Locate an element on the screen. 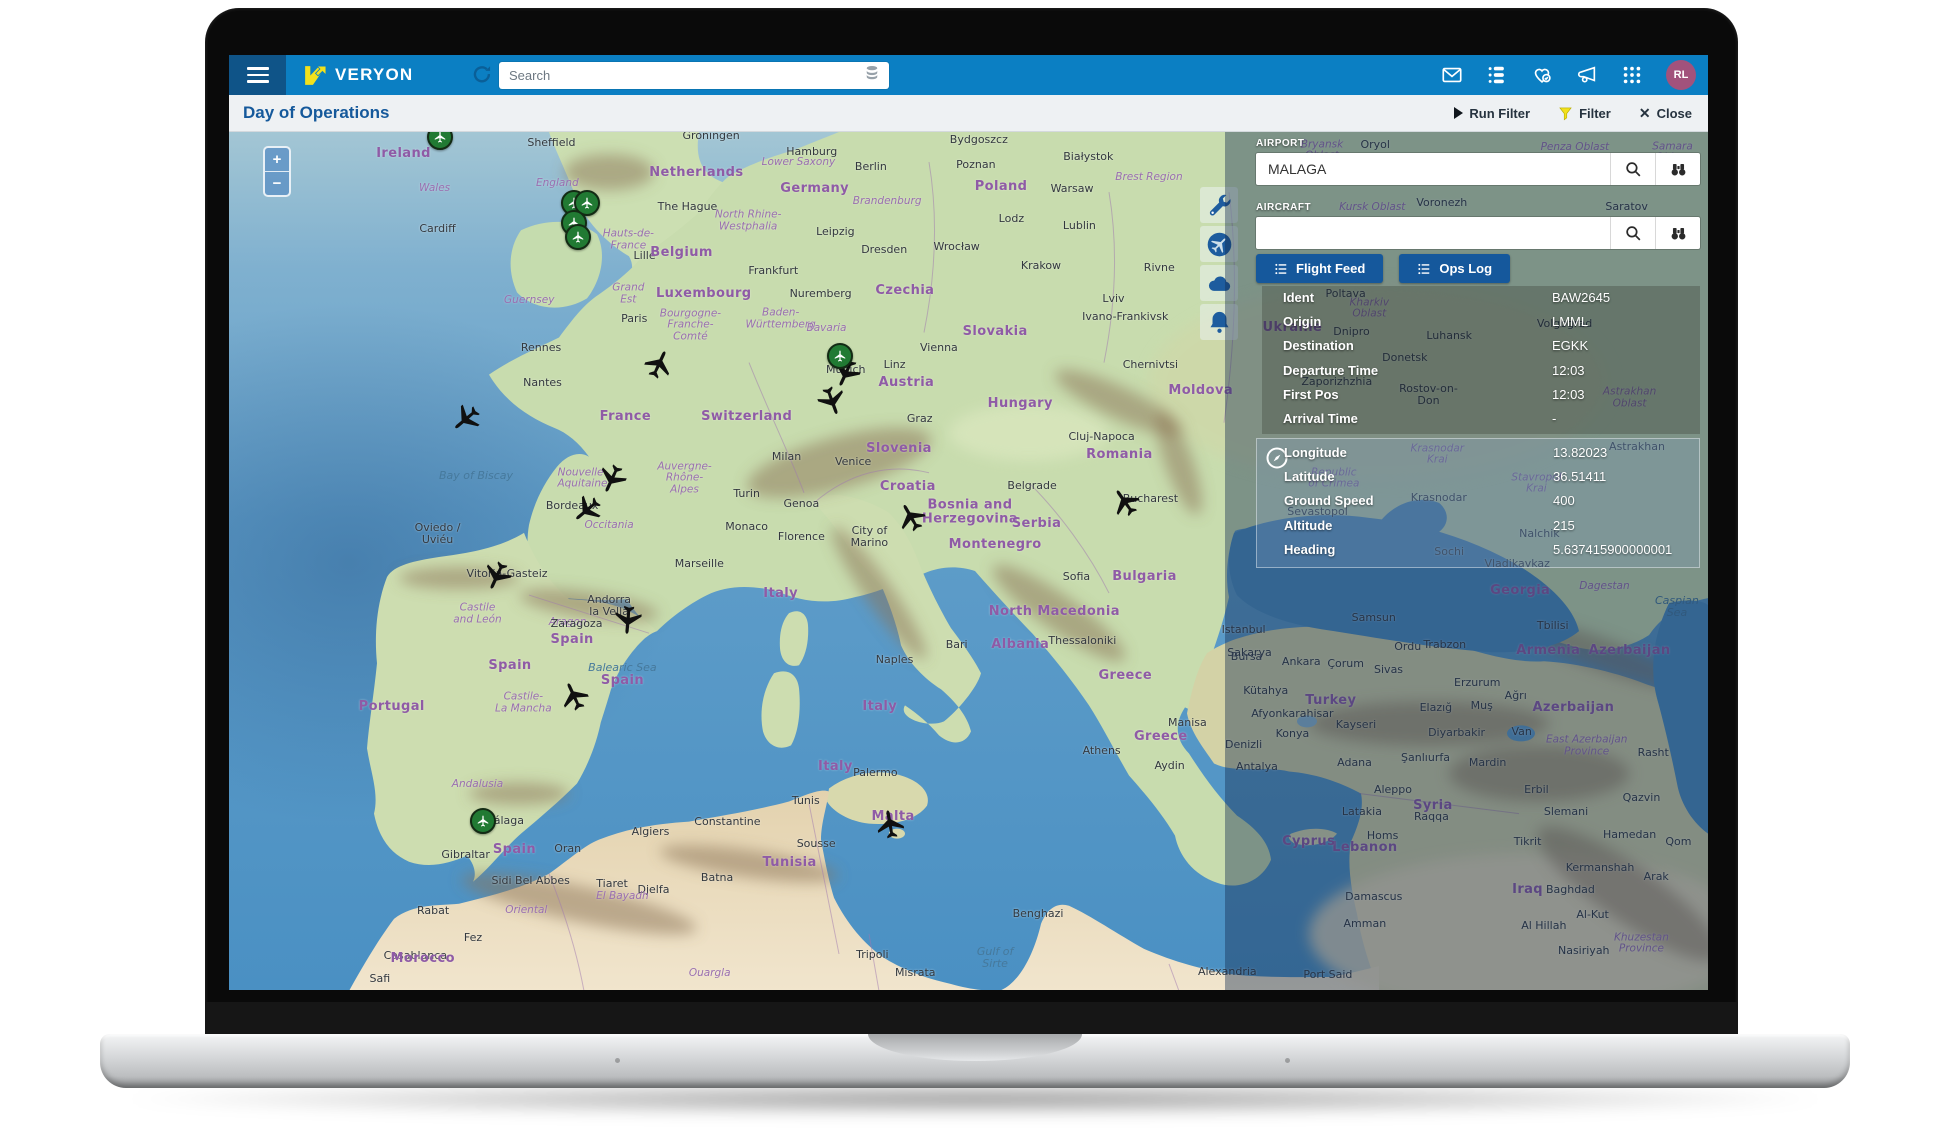 The height and width of the screenshot is (1130, 1950). logo-text: VERYON is located at coordinates (374, 74).